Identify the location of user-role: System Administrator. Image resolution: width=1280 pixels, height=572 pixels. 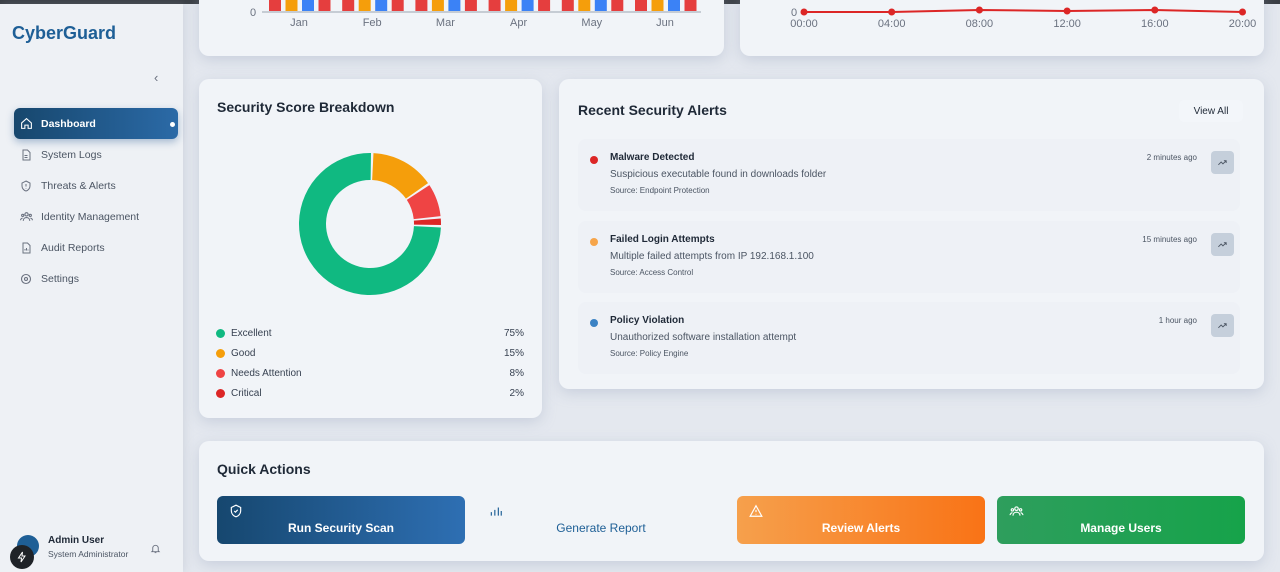
(88, 554).